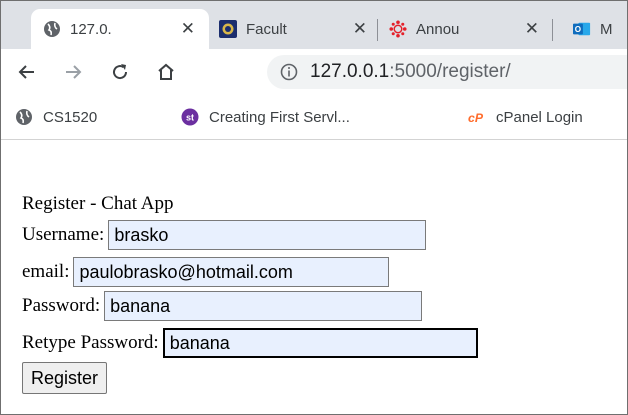 The height and width of the screenshot is (415, 628). I want to click on outlook-icon: O, so click(582, 29).